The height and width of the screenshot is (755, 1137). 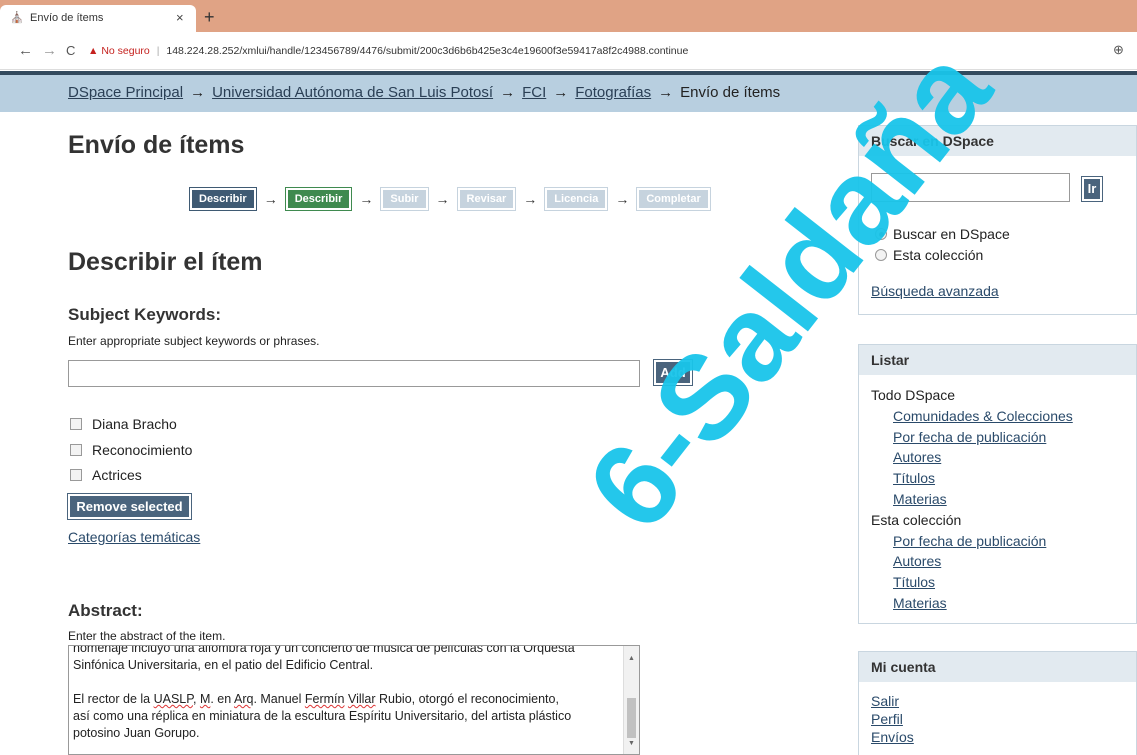 I want to click on radio-label: Esta colección, so click(x=938, y=255).